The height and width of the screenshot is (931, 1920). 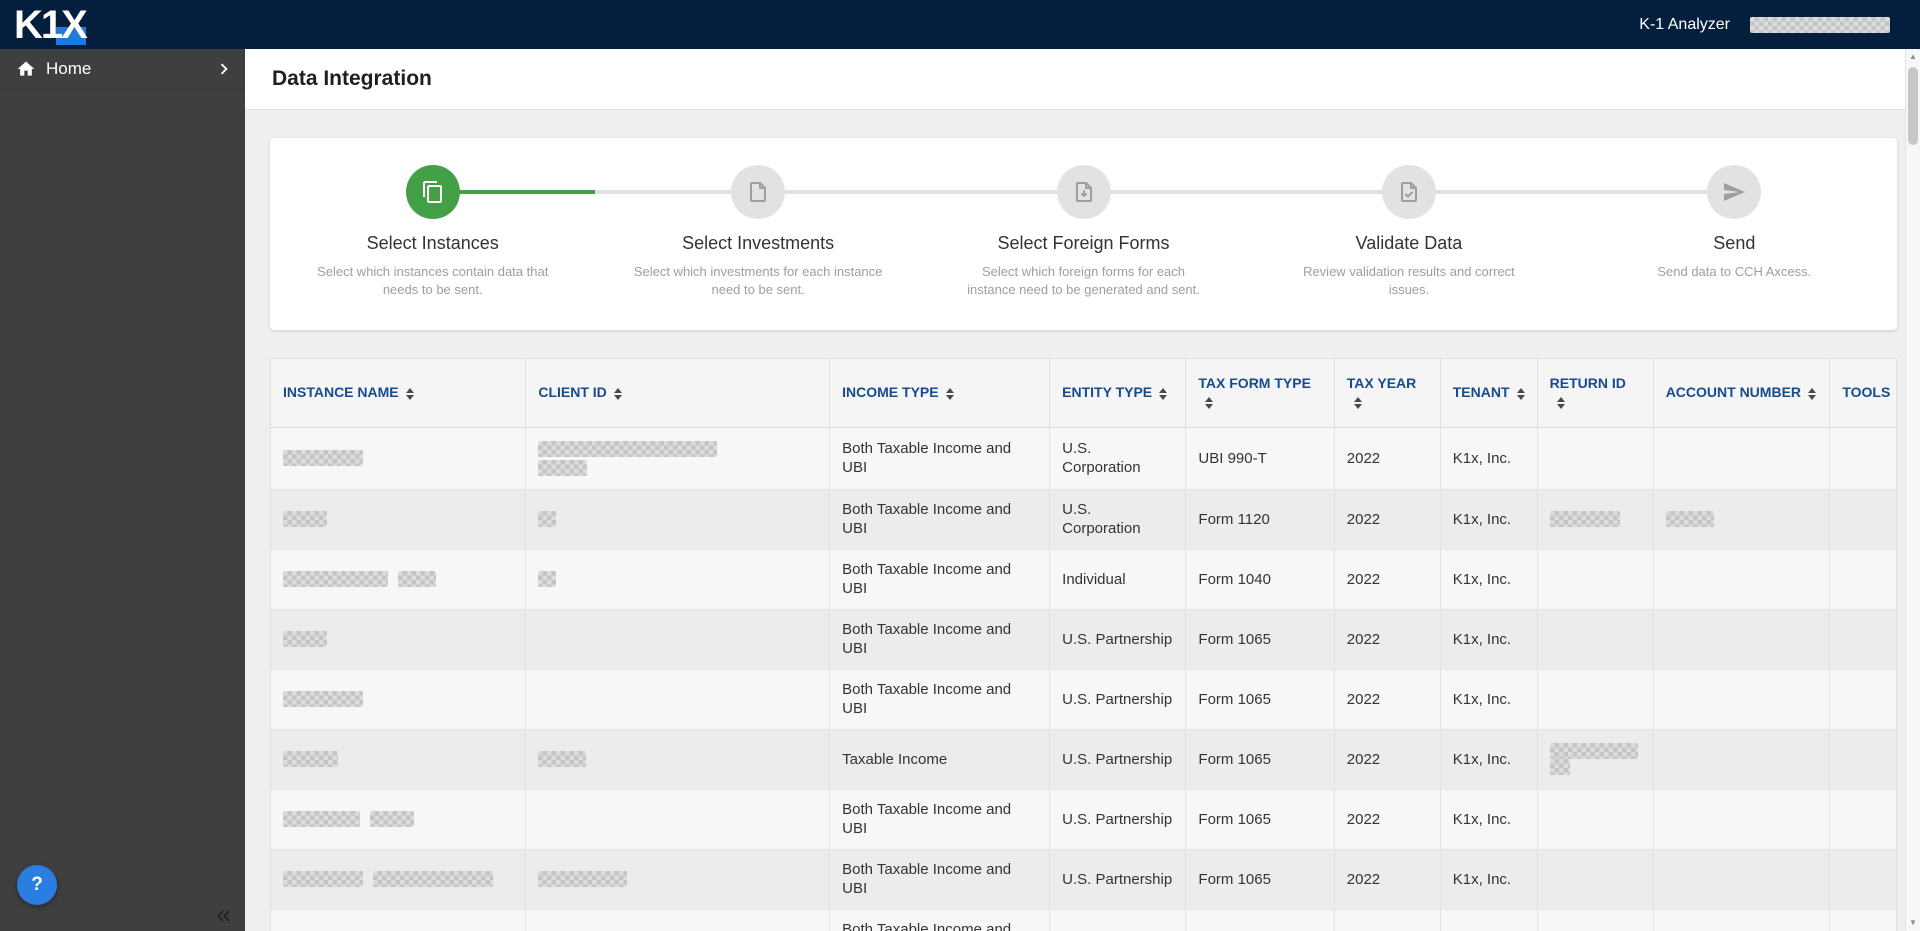 What do you see at coordinates (122, 69) in the screenshot?
I see `sidebar-item-home: Home` at bounding box center [122, 69].